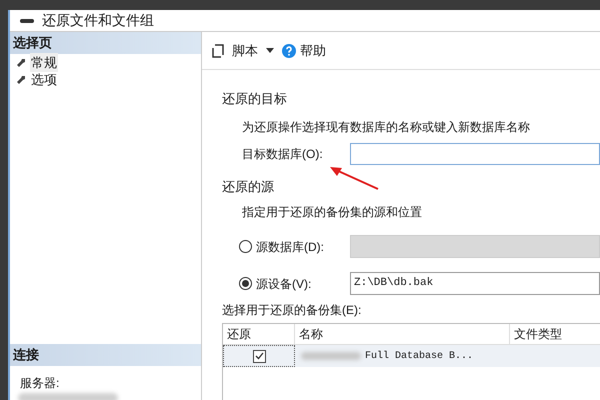  Describe the element at coordinates (289, 51) in the screenshot. I see `help-icon` at that location.